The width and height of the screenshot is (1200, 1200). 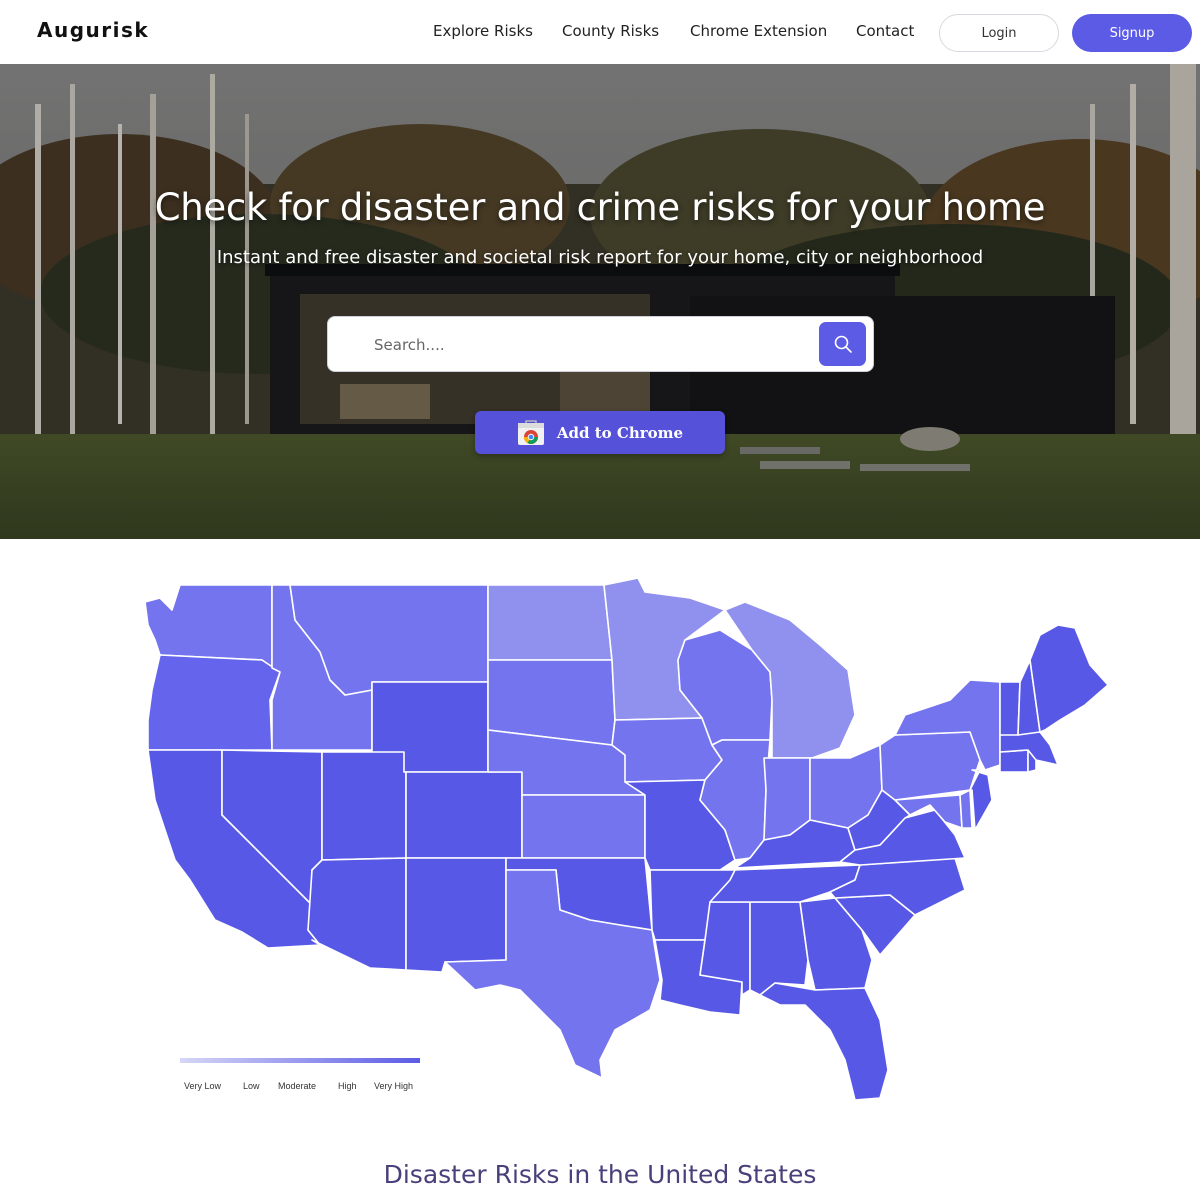 I want to click on search-icon, so click(x=843, y=344).